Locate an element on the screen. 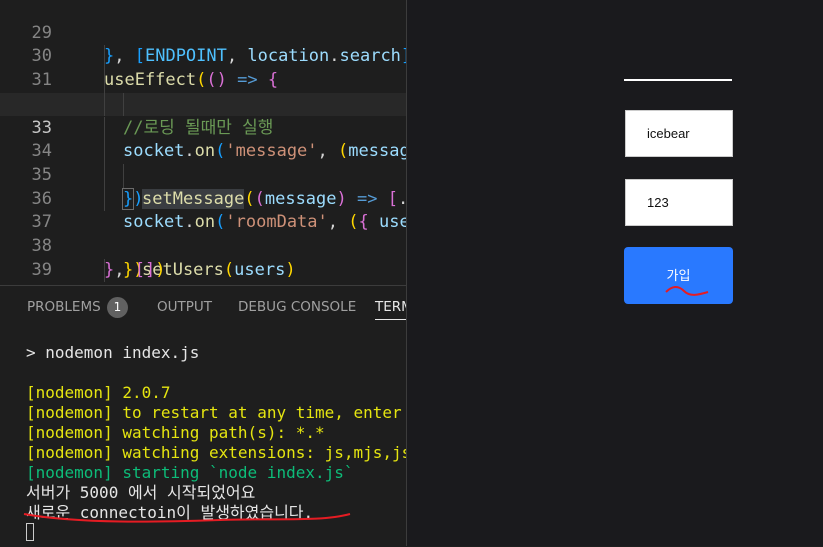 This screenshot has height=547, width=823. panel-tabs: PROBLEMS 1 OUTPUT DEBUG CONSOLE TERMINAL is located at coordinates (203, 308).